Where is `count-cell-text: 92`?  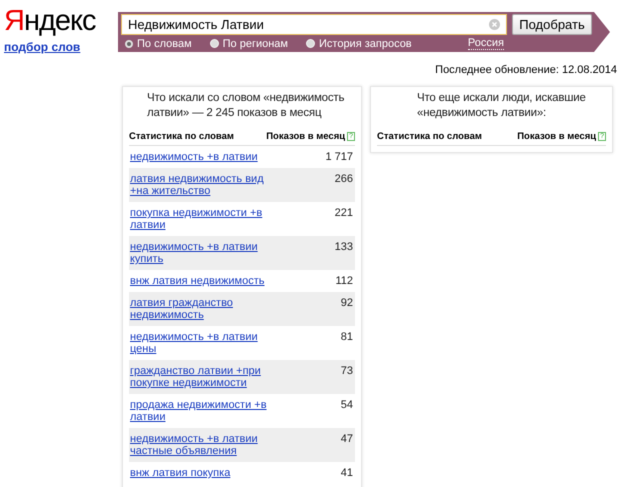 count-cell-text: 92 is located at coordinates (347, 304).